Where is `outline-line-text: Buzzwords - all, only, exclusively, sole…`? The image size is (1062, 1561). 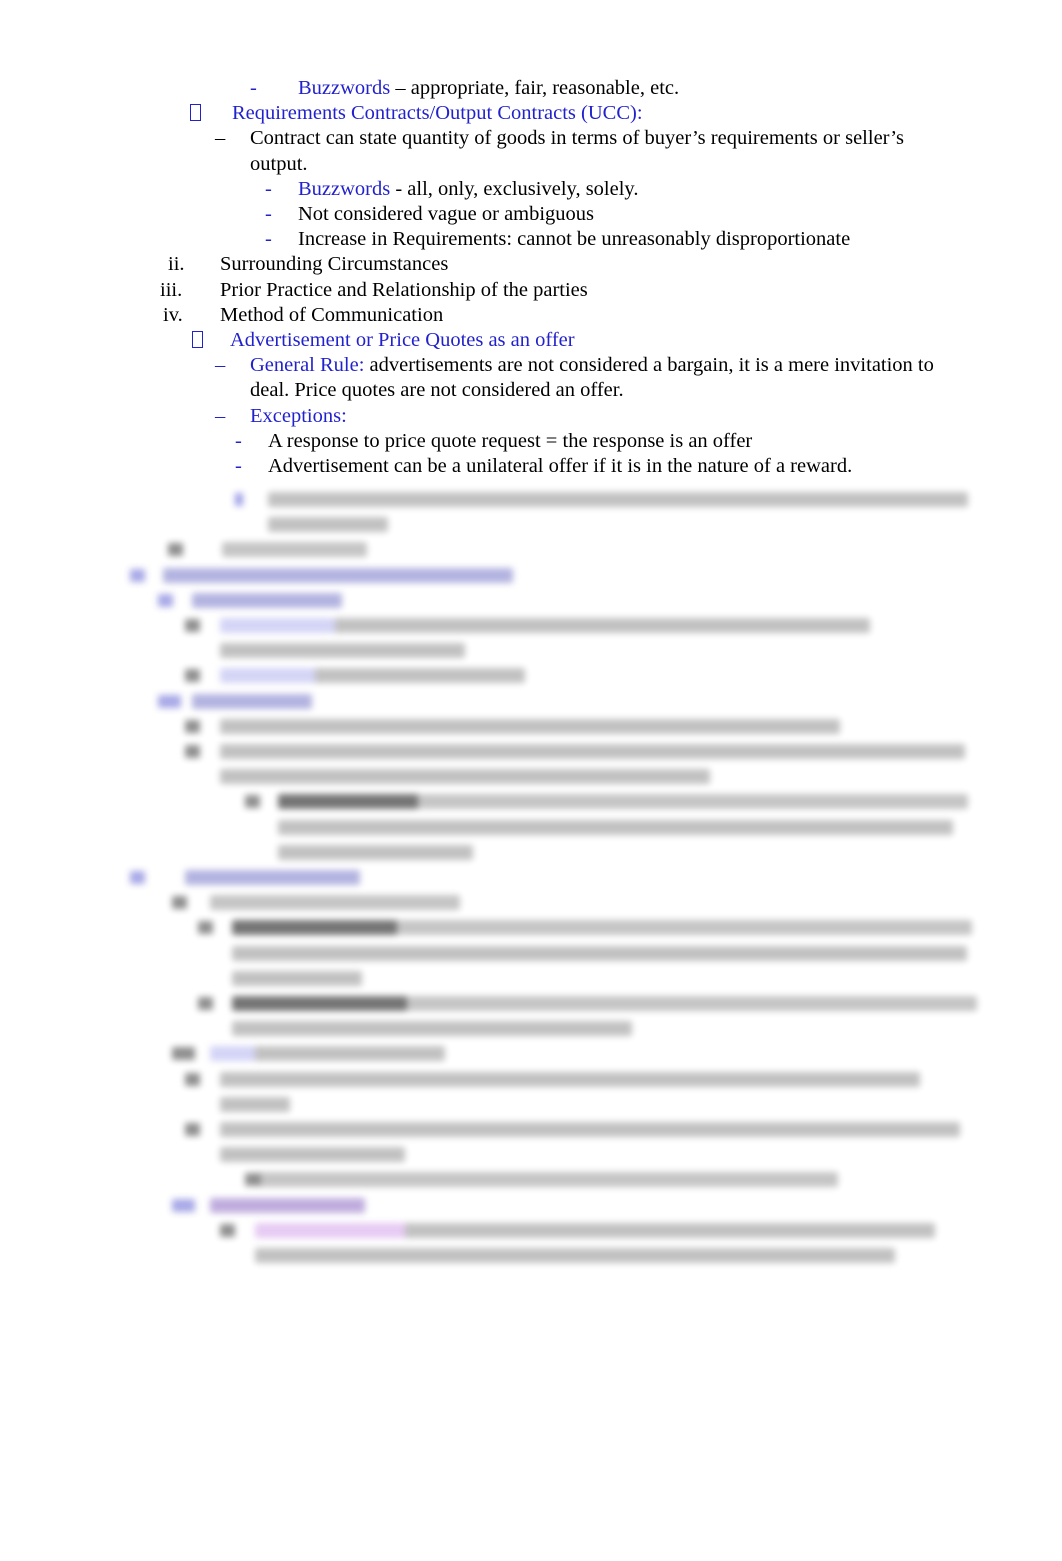
outline-line-text: Buzzwords - all, only, exclusively, sole… is located at coordinates (629, 189).